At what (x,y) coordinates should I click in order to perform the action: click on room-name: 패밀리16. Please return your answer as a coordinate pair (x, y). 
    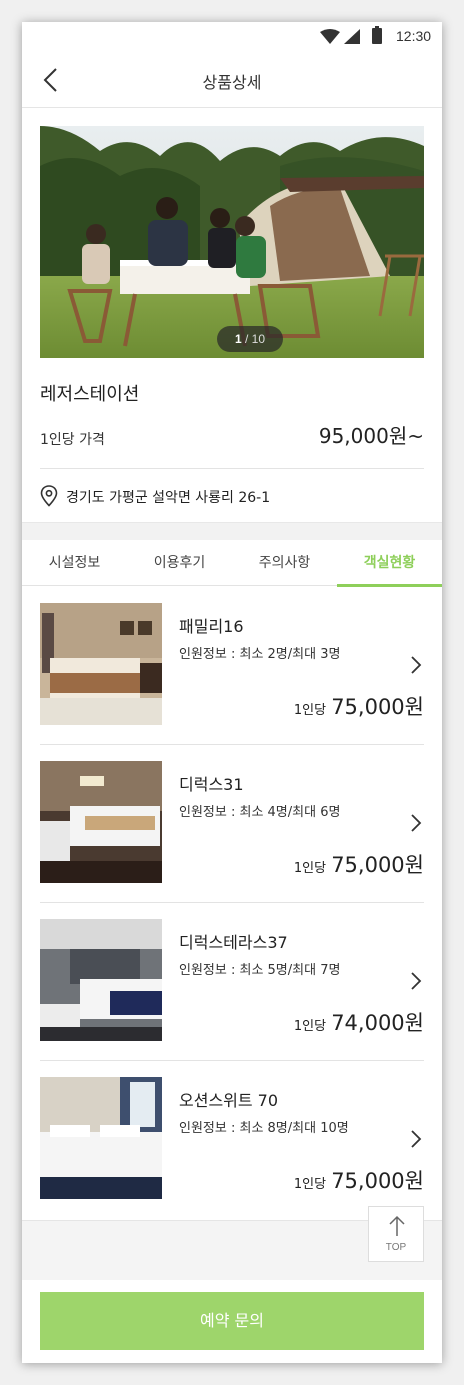
    Looking at the image, I should click on (211, 626).